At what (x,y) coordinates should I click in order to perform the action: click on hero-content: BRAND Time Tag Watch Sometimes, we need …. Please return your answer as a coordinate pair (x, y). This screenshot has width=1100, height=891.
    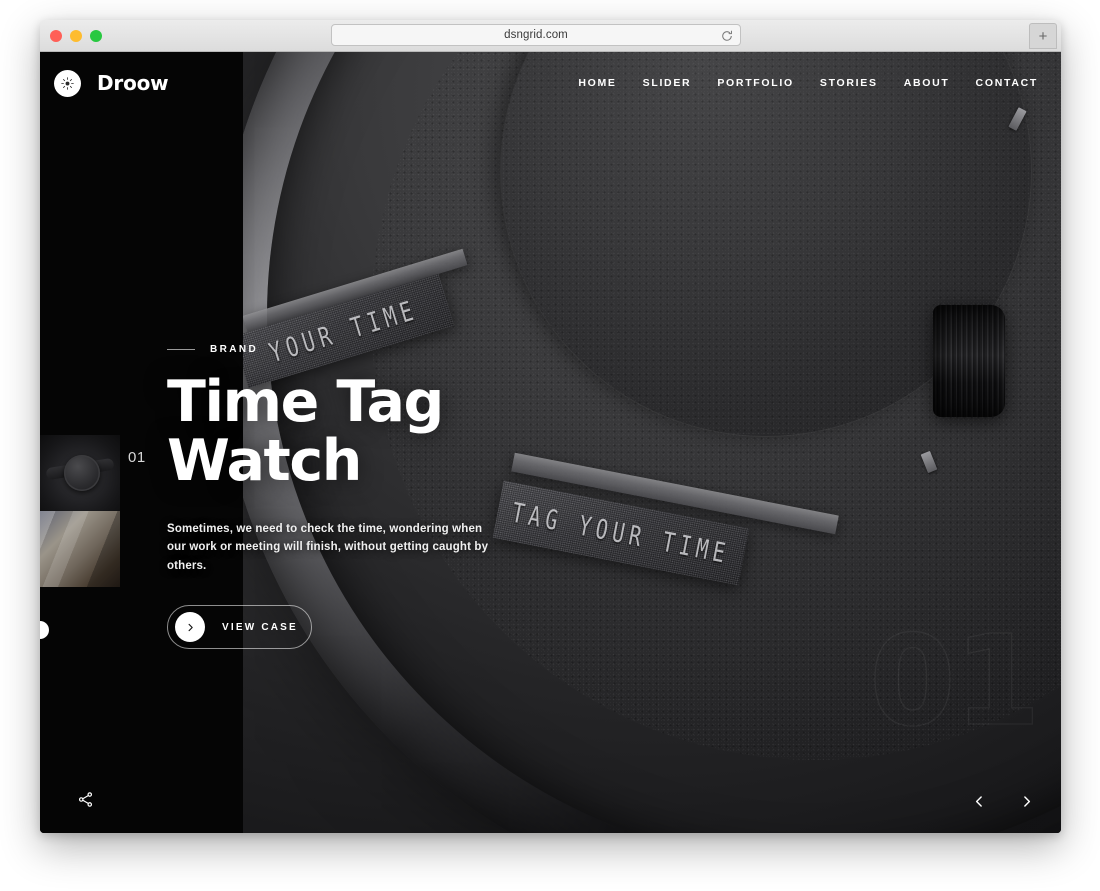
    Looking at the image, I should click on (382, 497).